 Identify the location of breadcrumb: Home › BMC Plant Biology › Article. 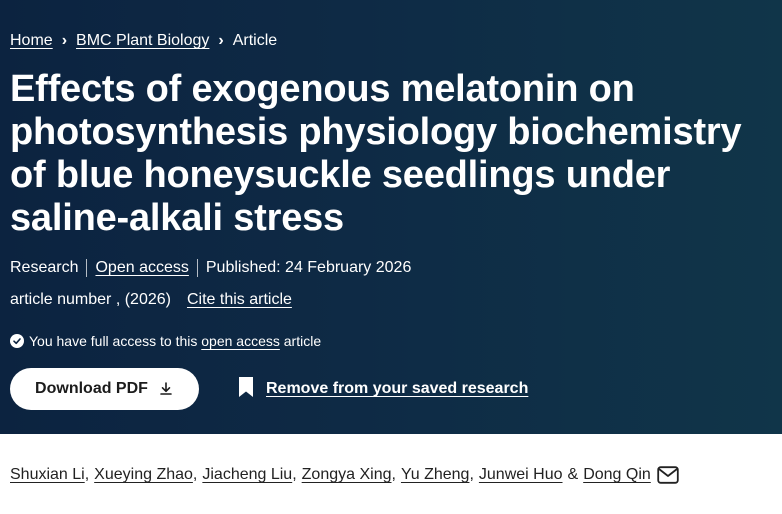
(143, 41).